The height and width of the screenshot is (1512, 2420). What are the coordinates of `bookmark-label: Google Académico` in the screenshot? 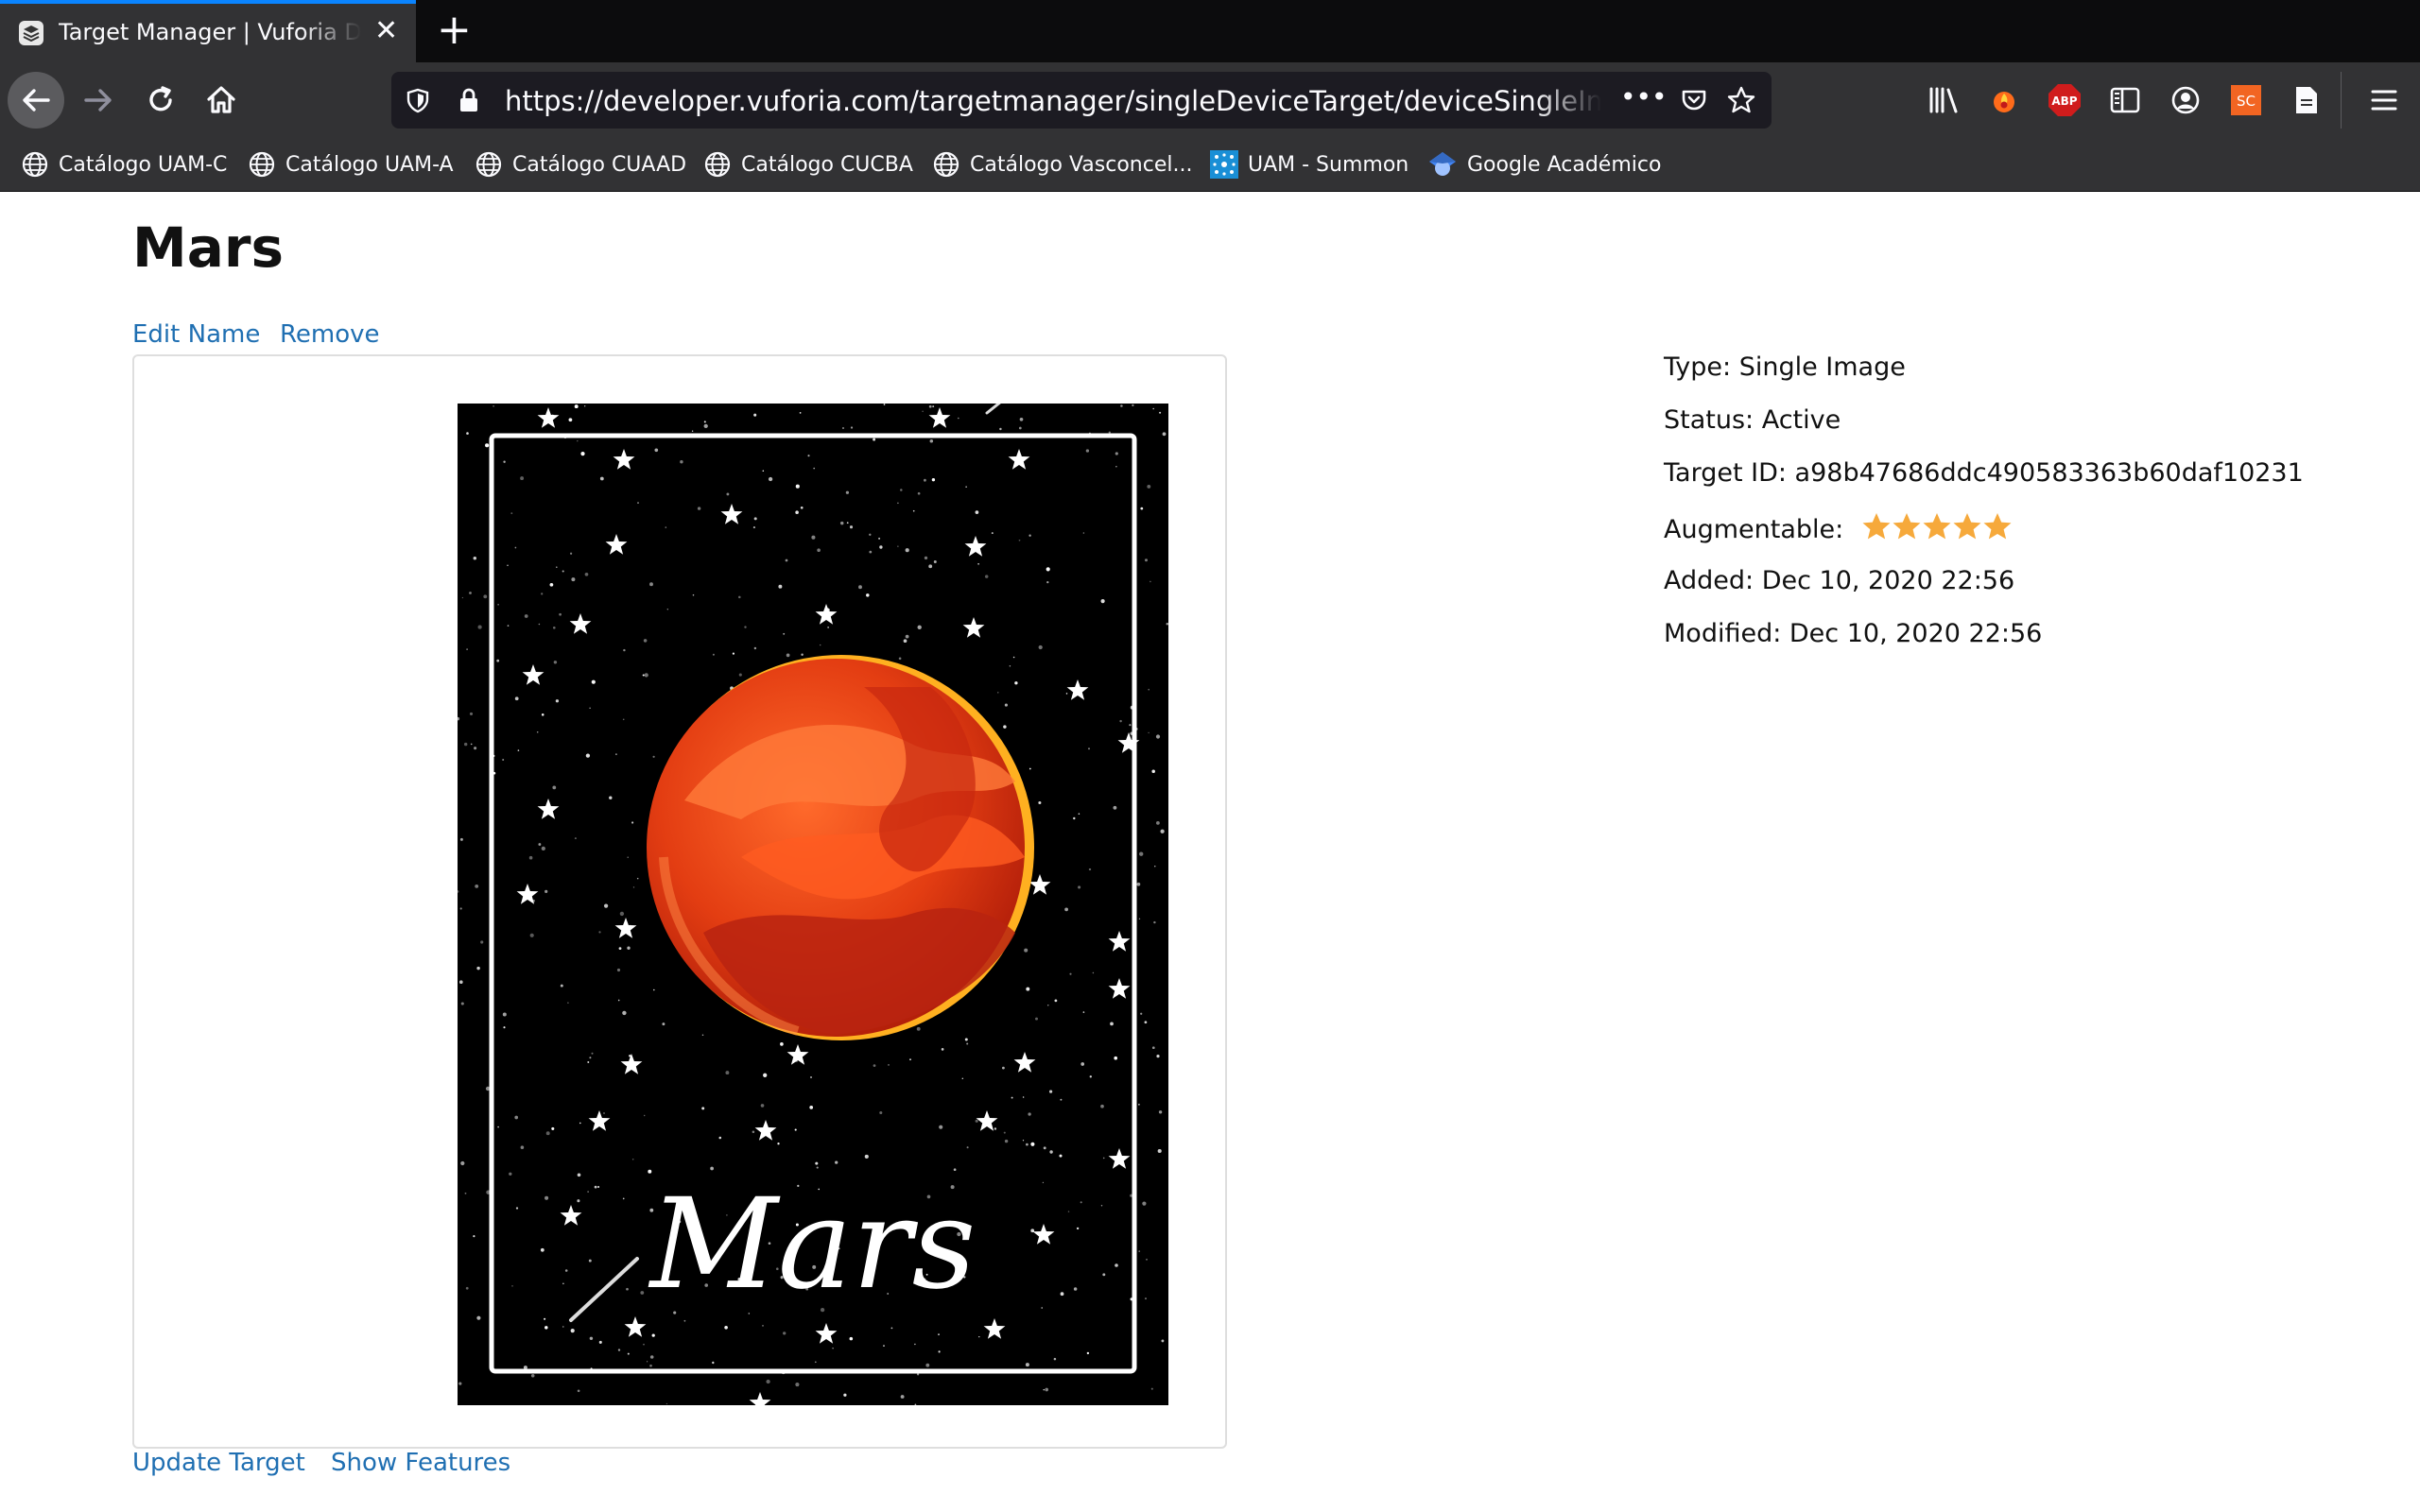 It's located at (1565, 164).